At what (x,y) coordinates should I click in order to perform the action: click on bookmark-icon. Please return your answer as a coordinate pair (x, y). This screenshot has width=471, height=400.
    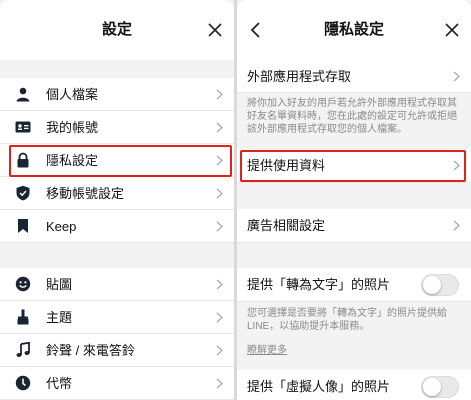
    Looking at the image, I should click on (23, 226).